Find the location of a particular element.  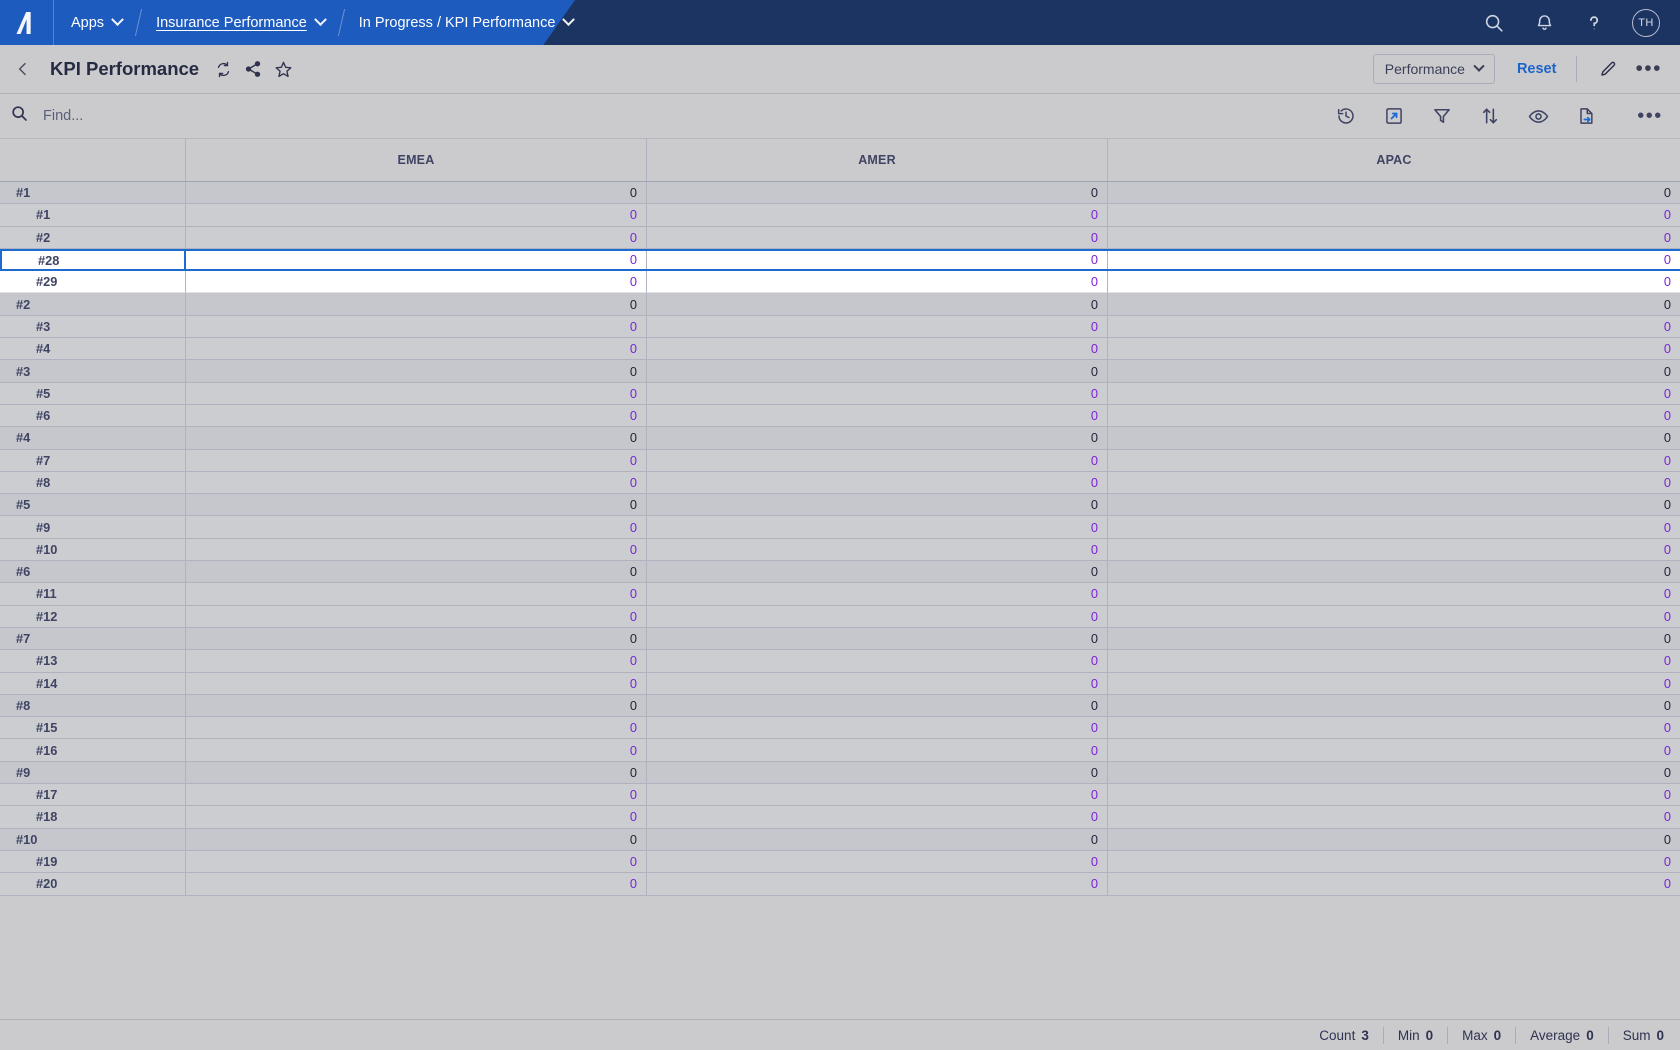

history-icon is located at coordinates (1346, 116).